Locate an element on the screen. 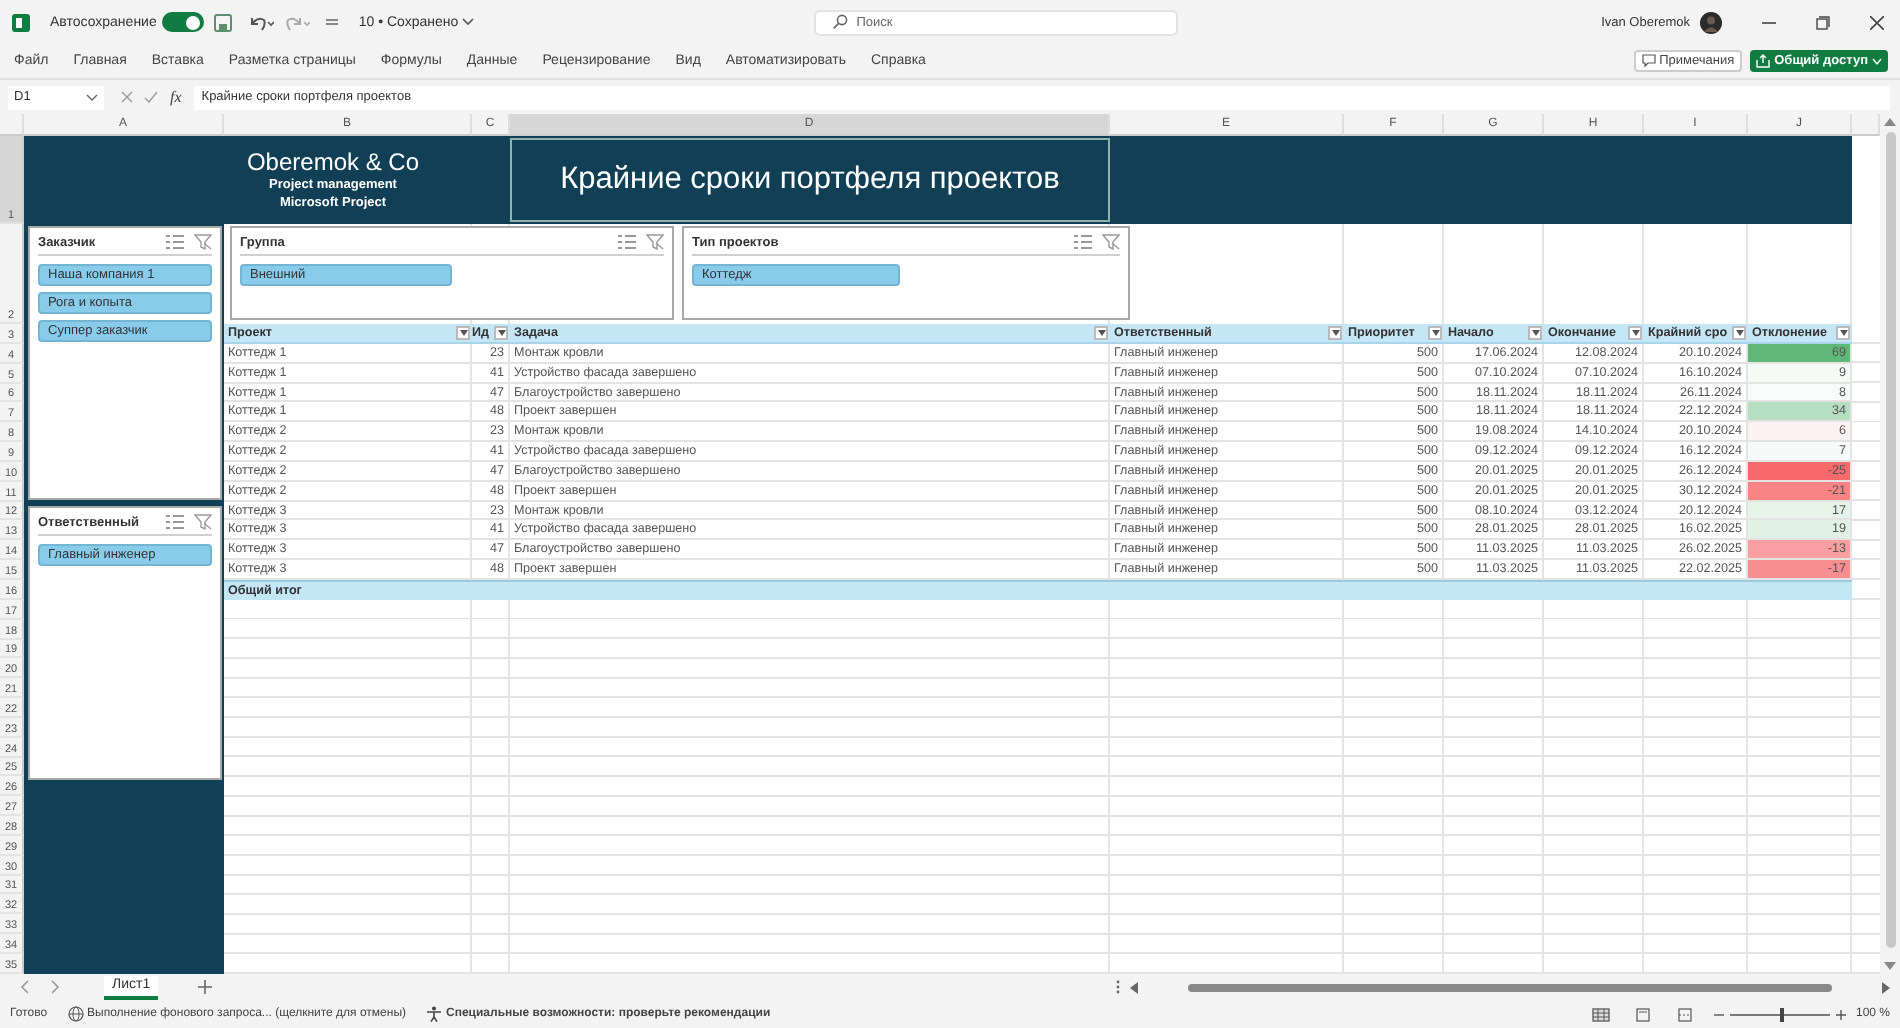 This screenshot has width=1900, height=1028. share-icon is located at coordinates (1763, 61).